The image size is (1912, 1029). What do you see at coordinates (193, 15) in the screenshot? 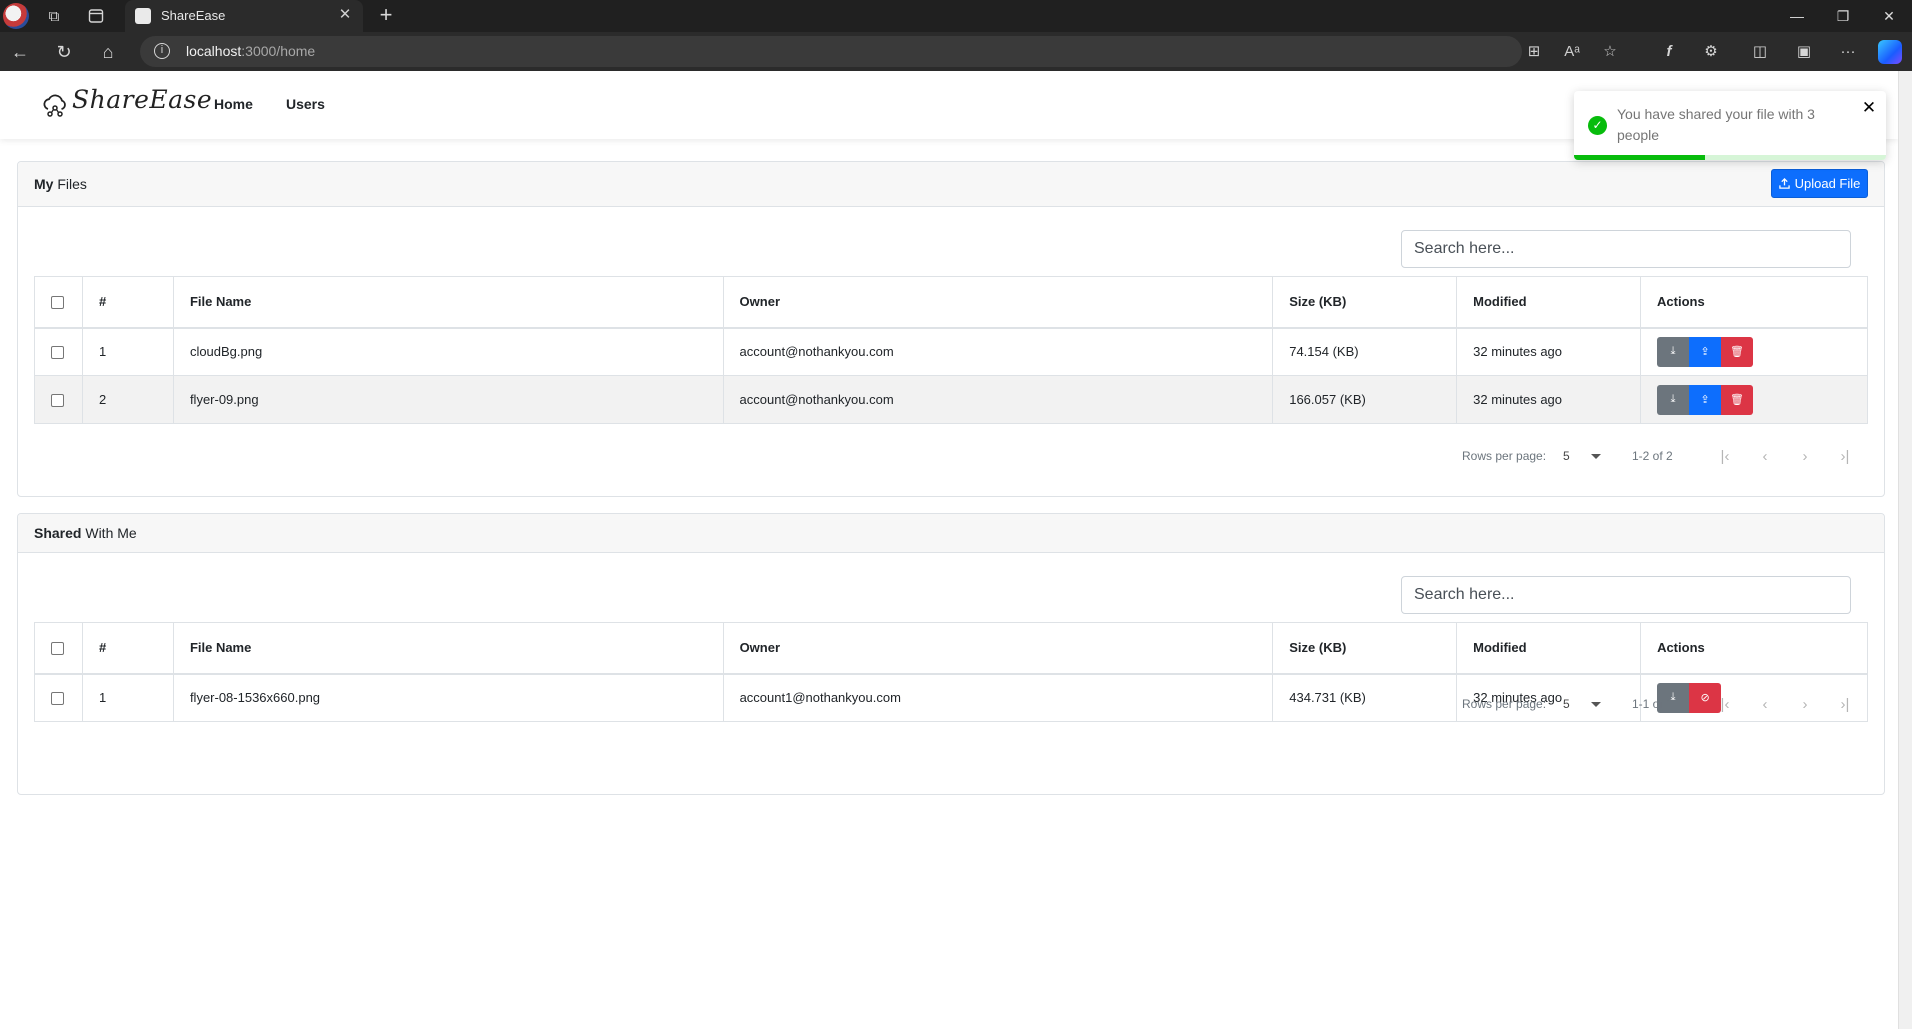
I see `tab-title: ShareEase` at bounding box center [193, 15].